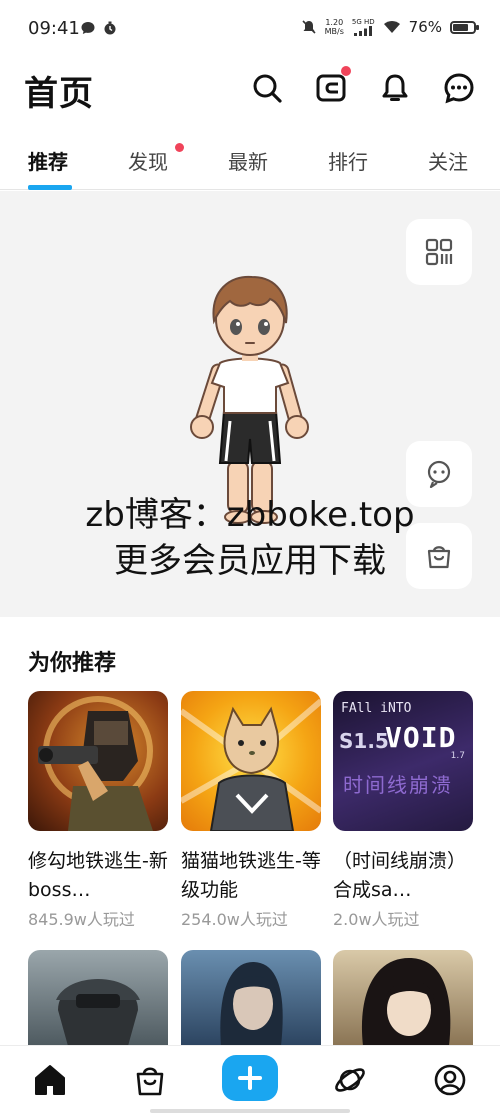 This screenshot has width=500, height=1115. I want to click on game-card: 修勾地铁逃生-新boss… 845.9w人玩过, so click(98, 810).